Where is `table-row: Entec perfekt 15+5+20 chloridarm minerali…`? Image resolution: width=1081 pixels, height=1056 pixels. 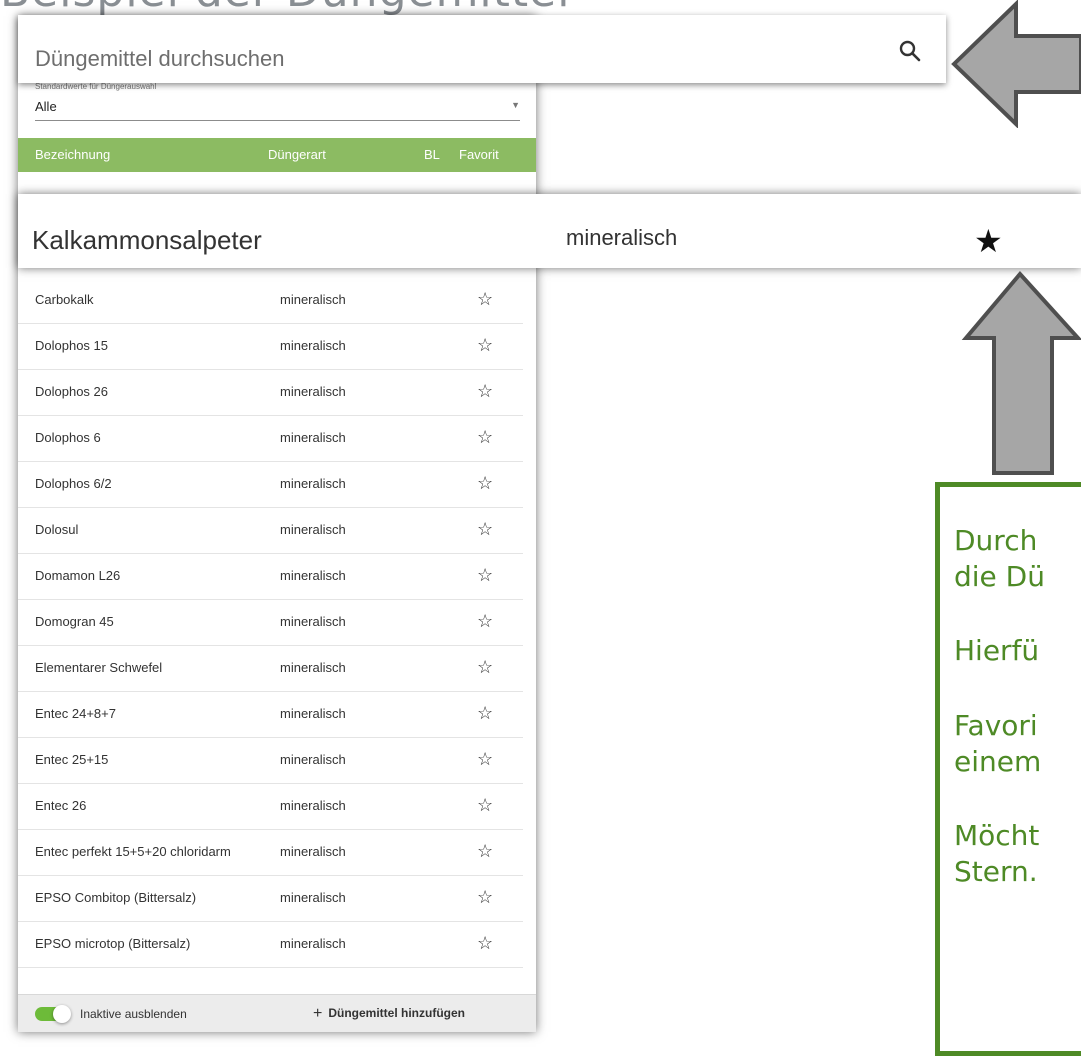 table-row: Entec perfekt 15+5+20 chloridarm minerali… is located at coordinates (270, 853).